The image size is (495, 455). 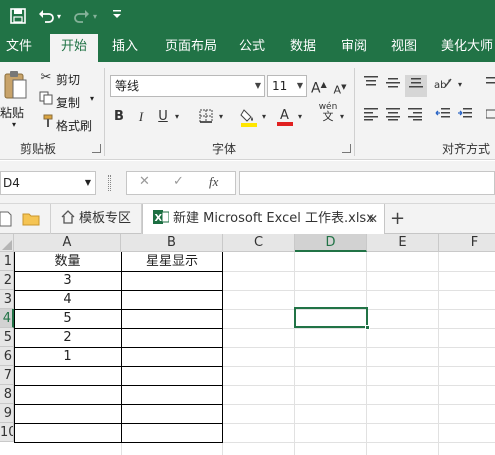 What do you see at coordinates (67, 318) in the screenshot?
I see `cell-a4: 5` at bounding box center [67, 318].